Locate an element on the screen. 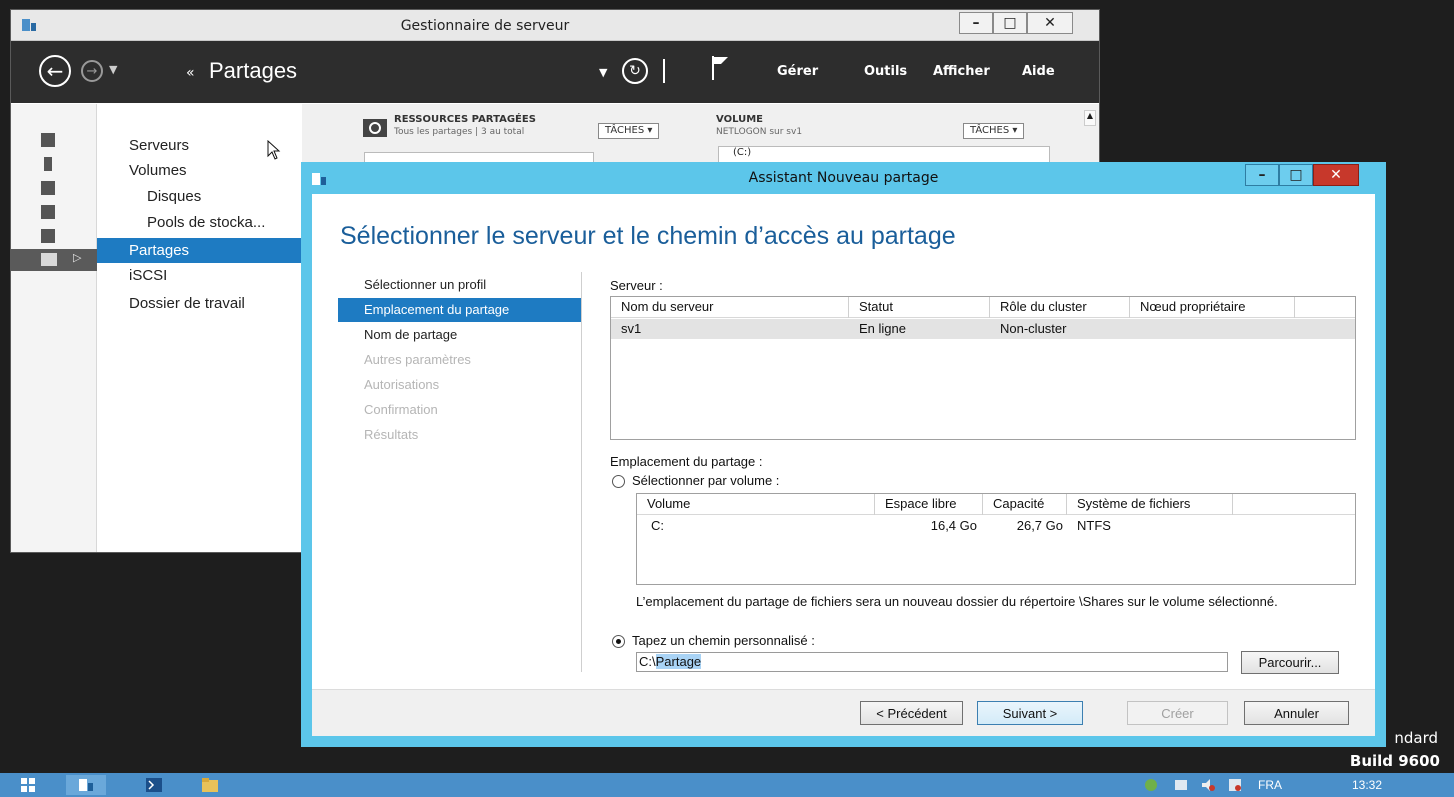  forward-arrow-icon: → is located at coordinates (92, 71).